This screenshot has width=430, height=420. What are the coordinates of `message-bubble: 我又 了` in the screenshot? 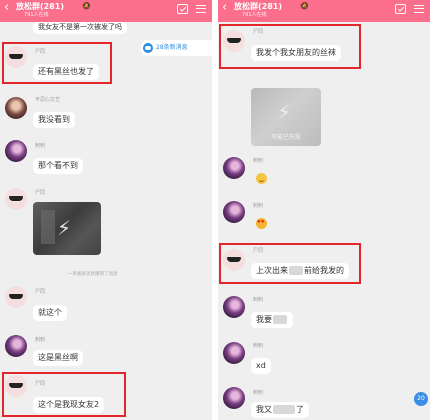 It's located at (280, 410).